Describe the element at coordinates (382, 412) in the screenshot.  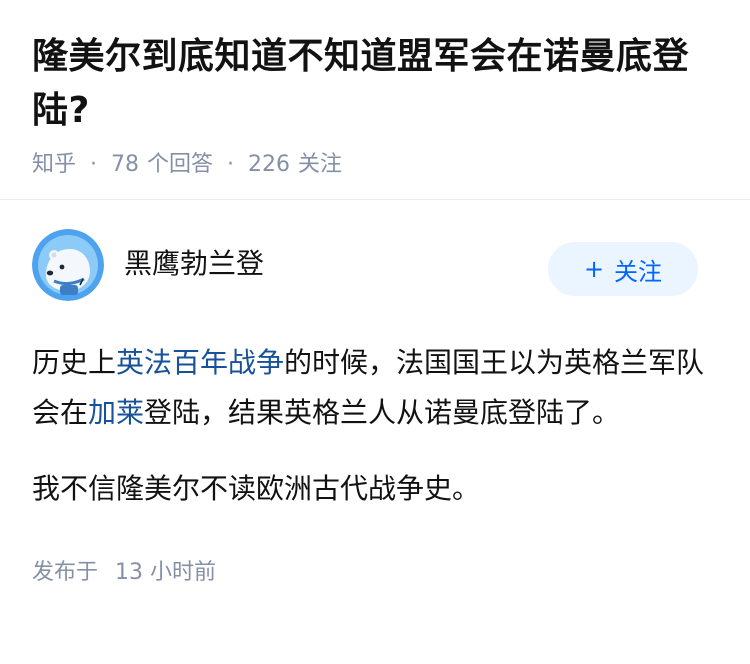
I see `paragraph-text: 登陆，结果英格兰人从诺曼底登陆了。` at that location.